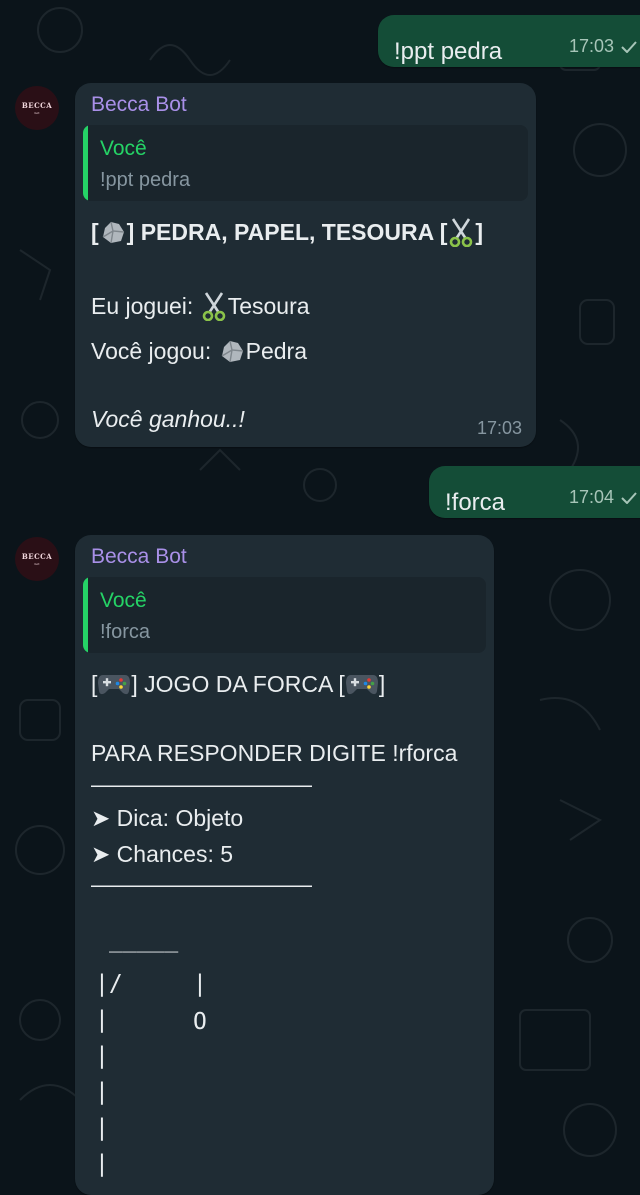 The width and height of the screenshot is (640, 1195). Describe the element at coordinates (167, 818) in the screenshot. I see `hint-text: ➤ Dica: Objeto` at that location.